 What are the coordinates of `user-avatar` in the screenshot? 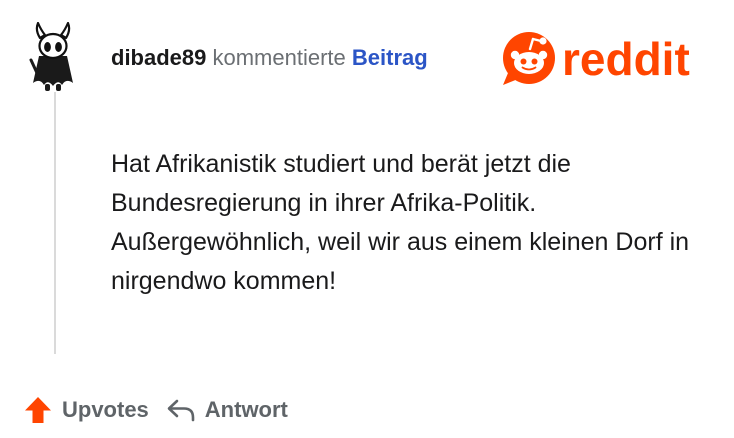 It's located at (53, 56).